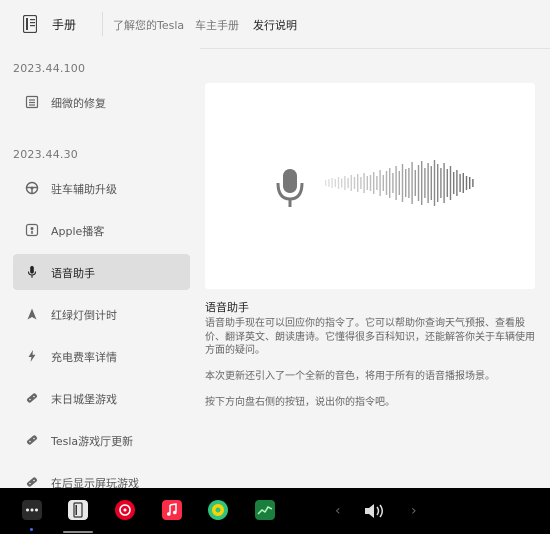 Image resolution: width=550 pixels, height=534 pixels. Describe the element at coordinates (32, 230) in the screenshot. I see `podcast-icon` at that location.